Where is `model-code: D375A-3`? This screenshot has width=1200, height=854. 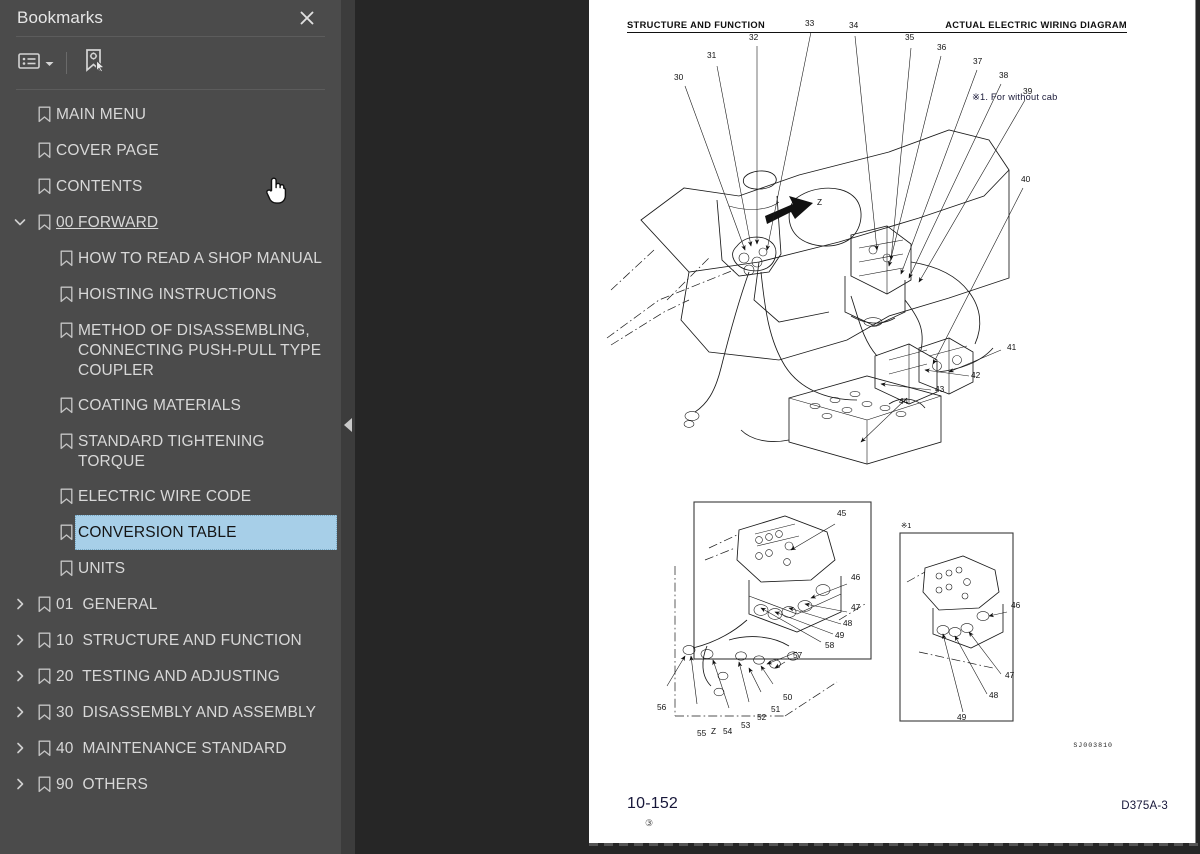
model-code: D375A-3 is located at coordinates (1144, 806).